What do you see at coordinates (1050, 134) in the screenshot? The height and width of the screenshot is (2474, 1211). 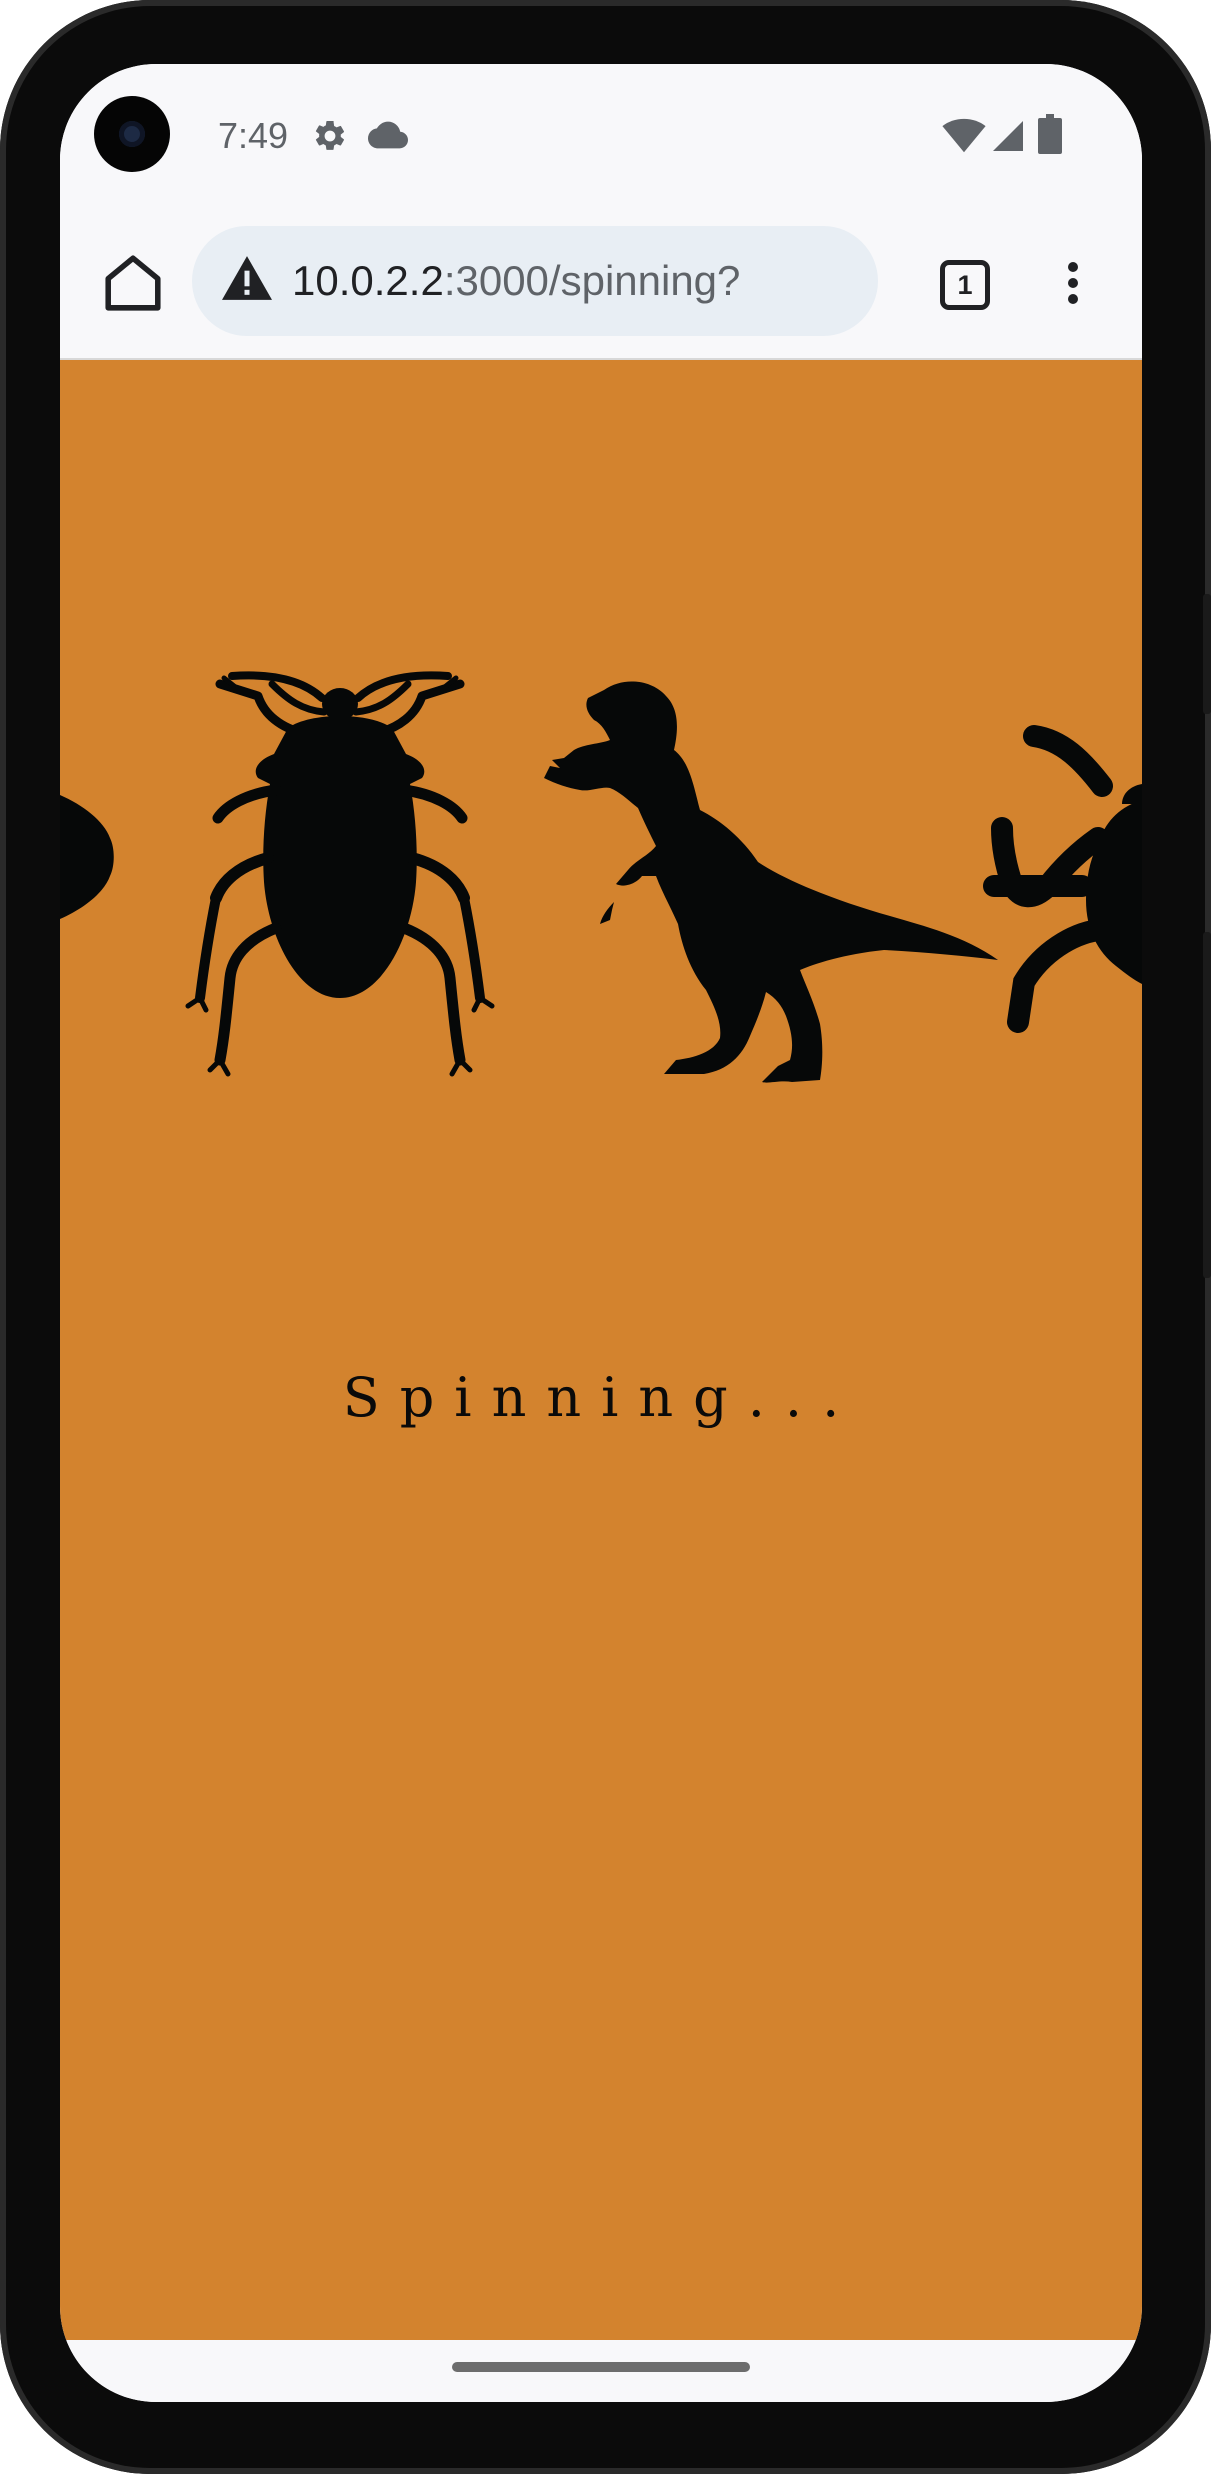 I see `battery-icon` at bounding box center [1050, 134].